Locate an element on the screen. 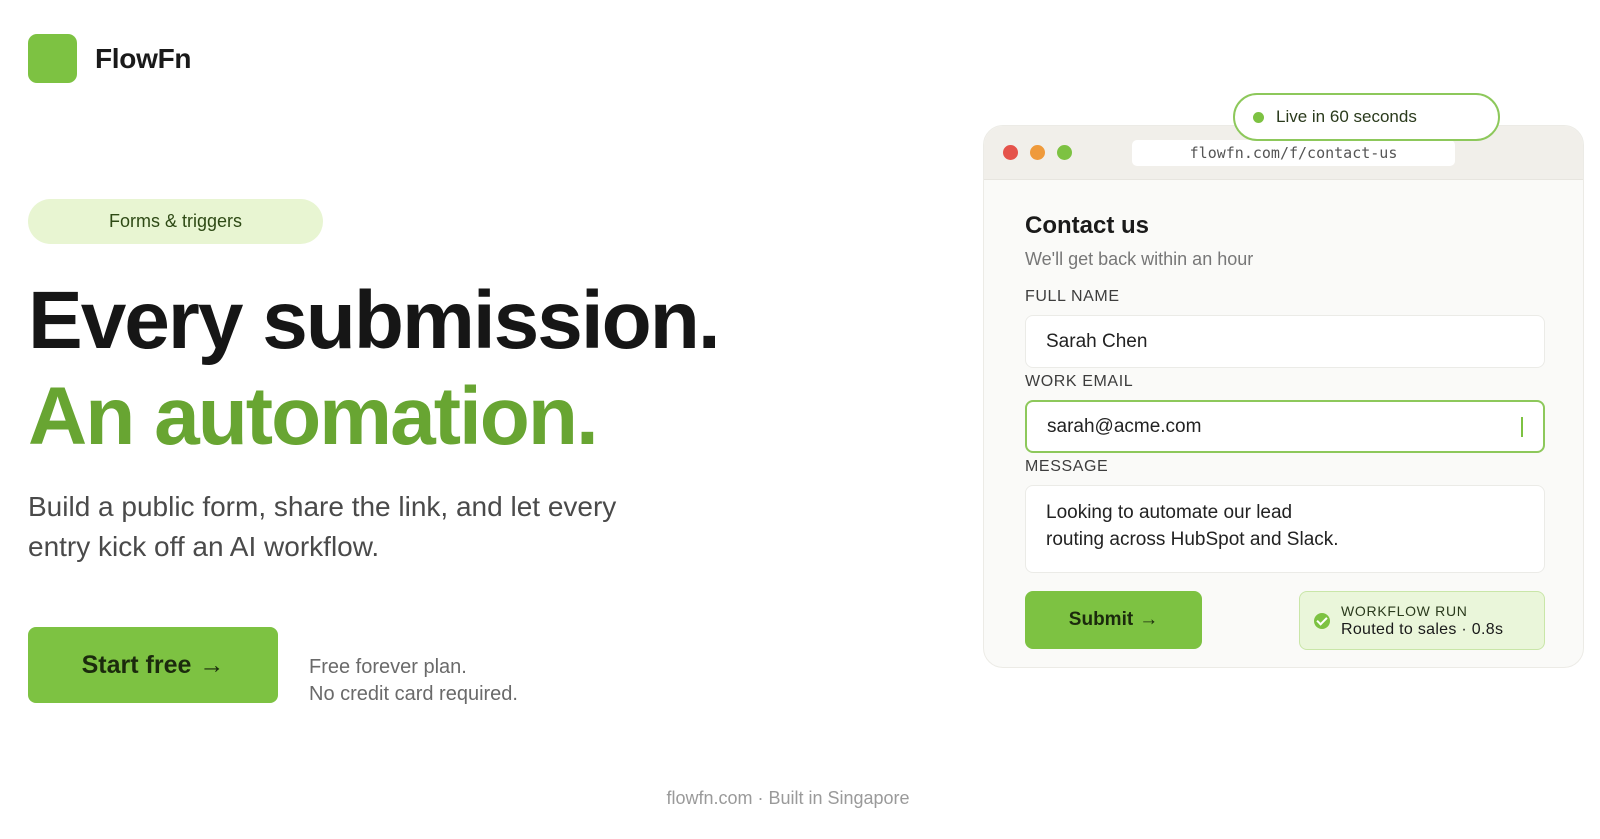 The image size is (1600, 839). cta-note-line-2: No credit card required. is located at coordinates (413, 694).